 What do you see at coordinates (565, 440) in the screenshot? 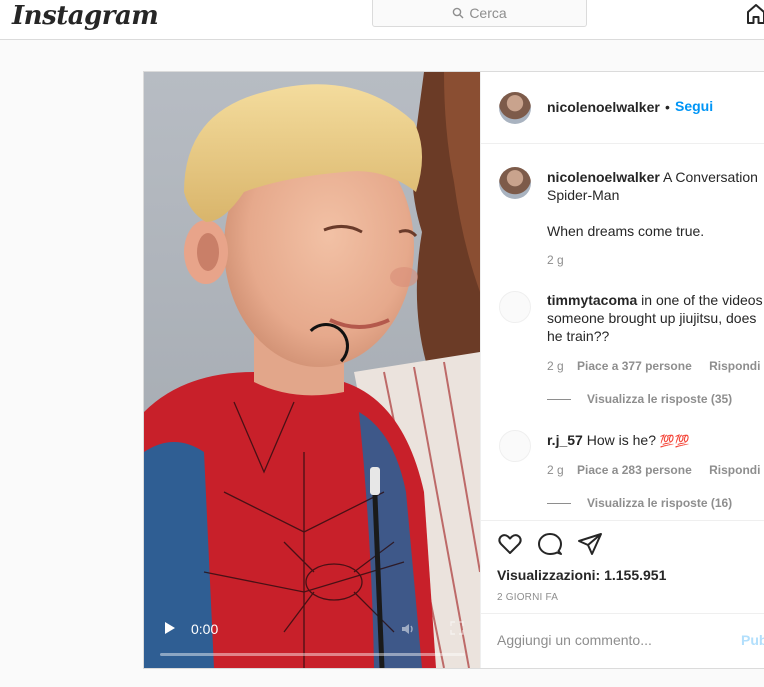
I see `comment-username: r.j_57` at bounding box center [565, 440].